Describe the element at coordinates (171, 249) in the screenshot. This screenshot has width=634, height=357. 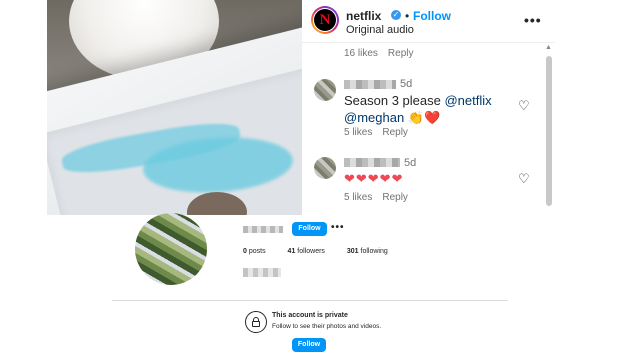
I see `profile-avatar` at that location.